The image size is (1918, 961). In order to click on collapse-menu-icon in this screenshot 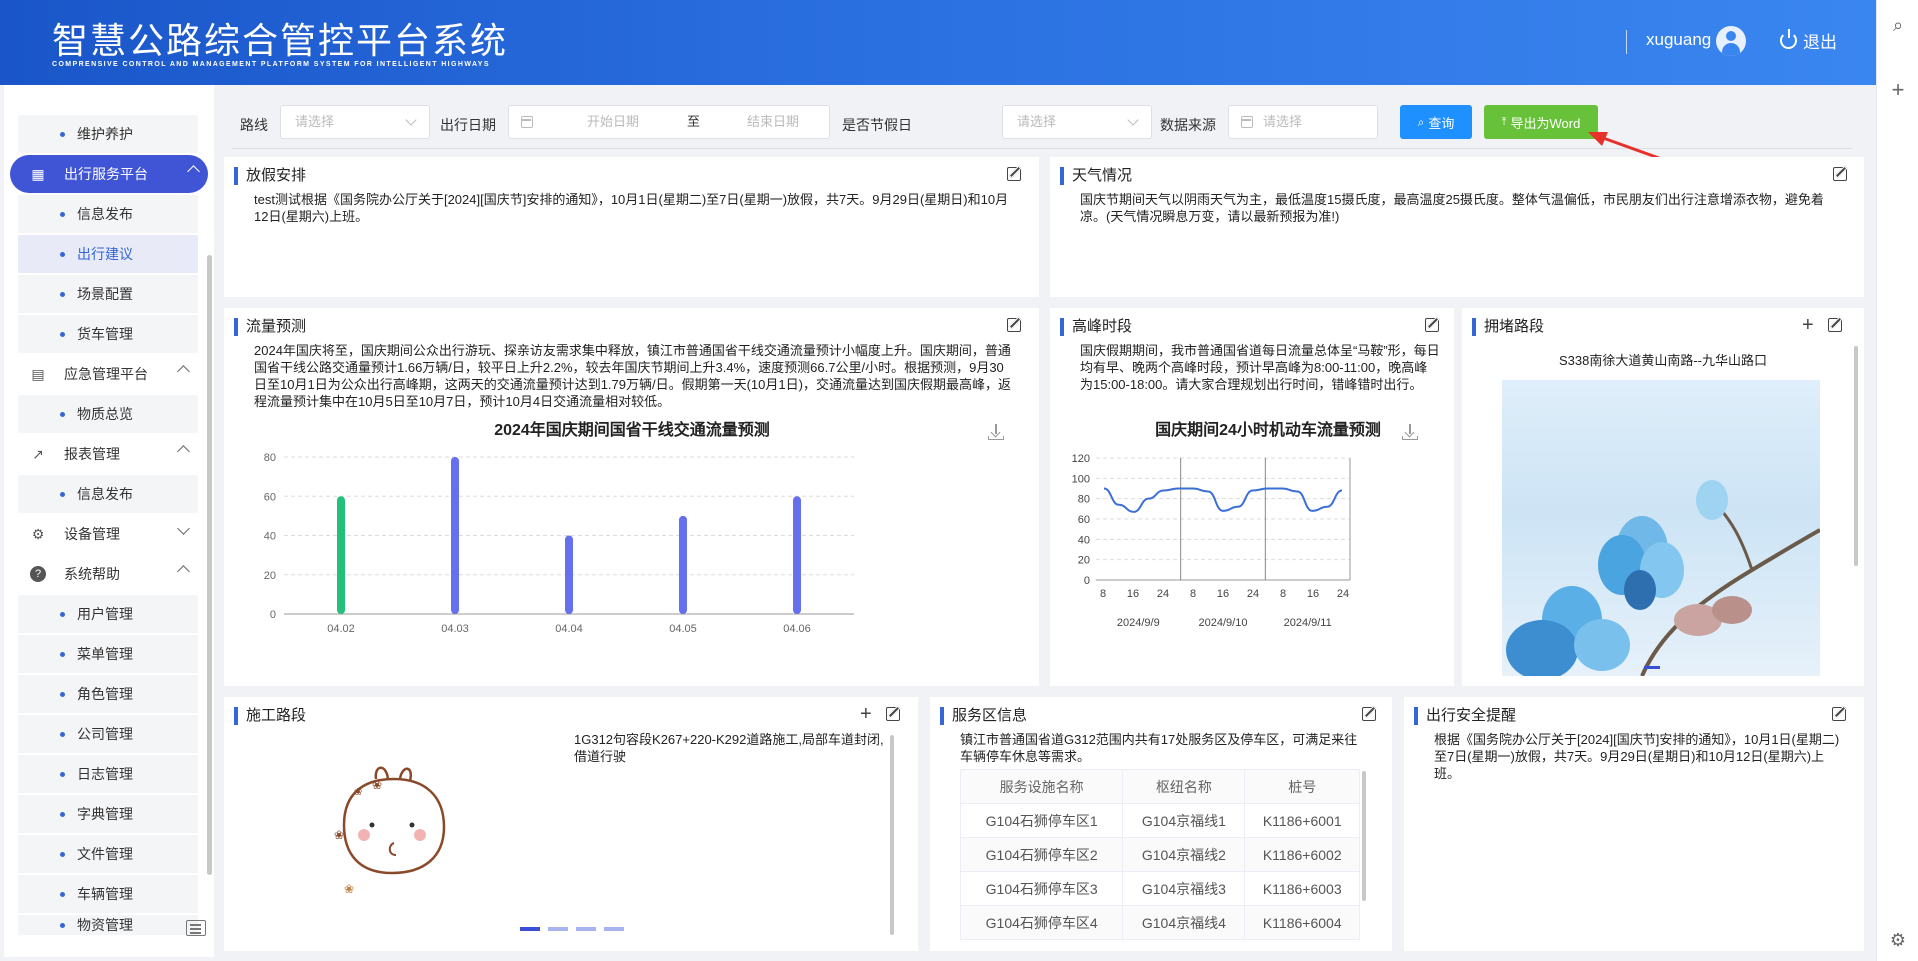, I will do `click(196, 928)`.